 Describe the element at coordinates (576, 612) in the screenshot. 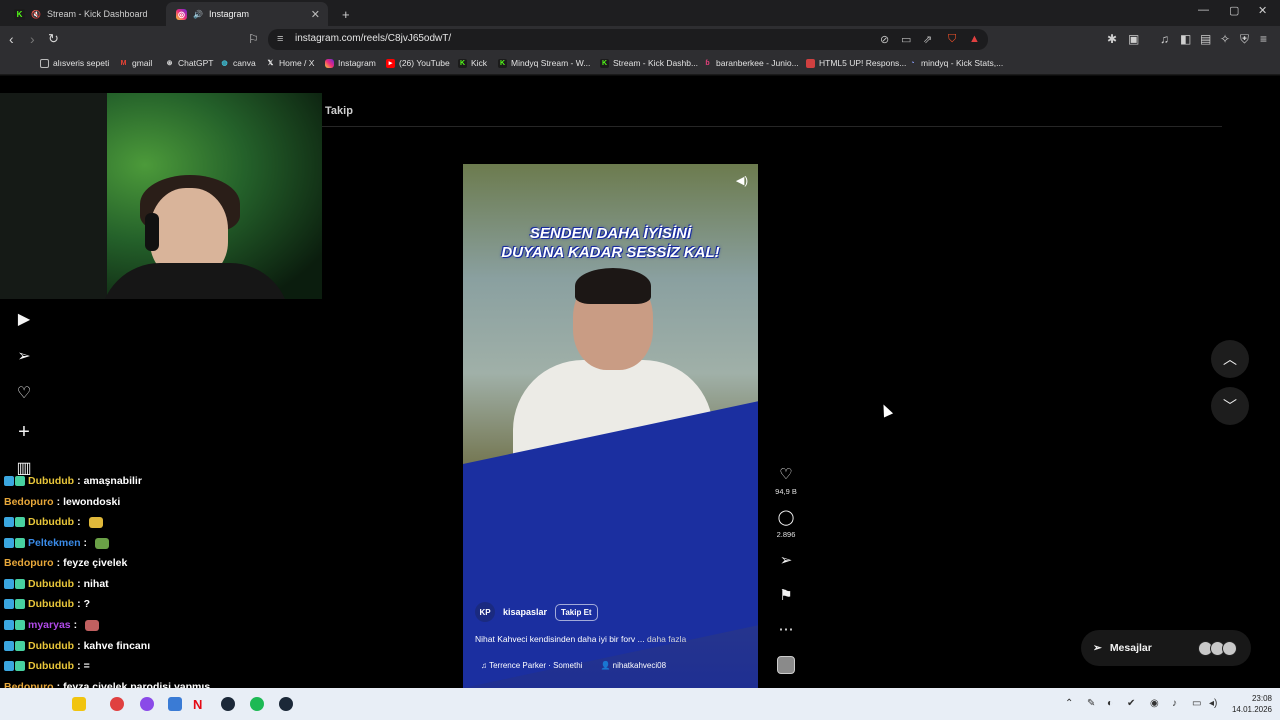

I see `follow-button: Takip Et` at that location.